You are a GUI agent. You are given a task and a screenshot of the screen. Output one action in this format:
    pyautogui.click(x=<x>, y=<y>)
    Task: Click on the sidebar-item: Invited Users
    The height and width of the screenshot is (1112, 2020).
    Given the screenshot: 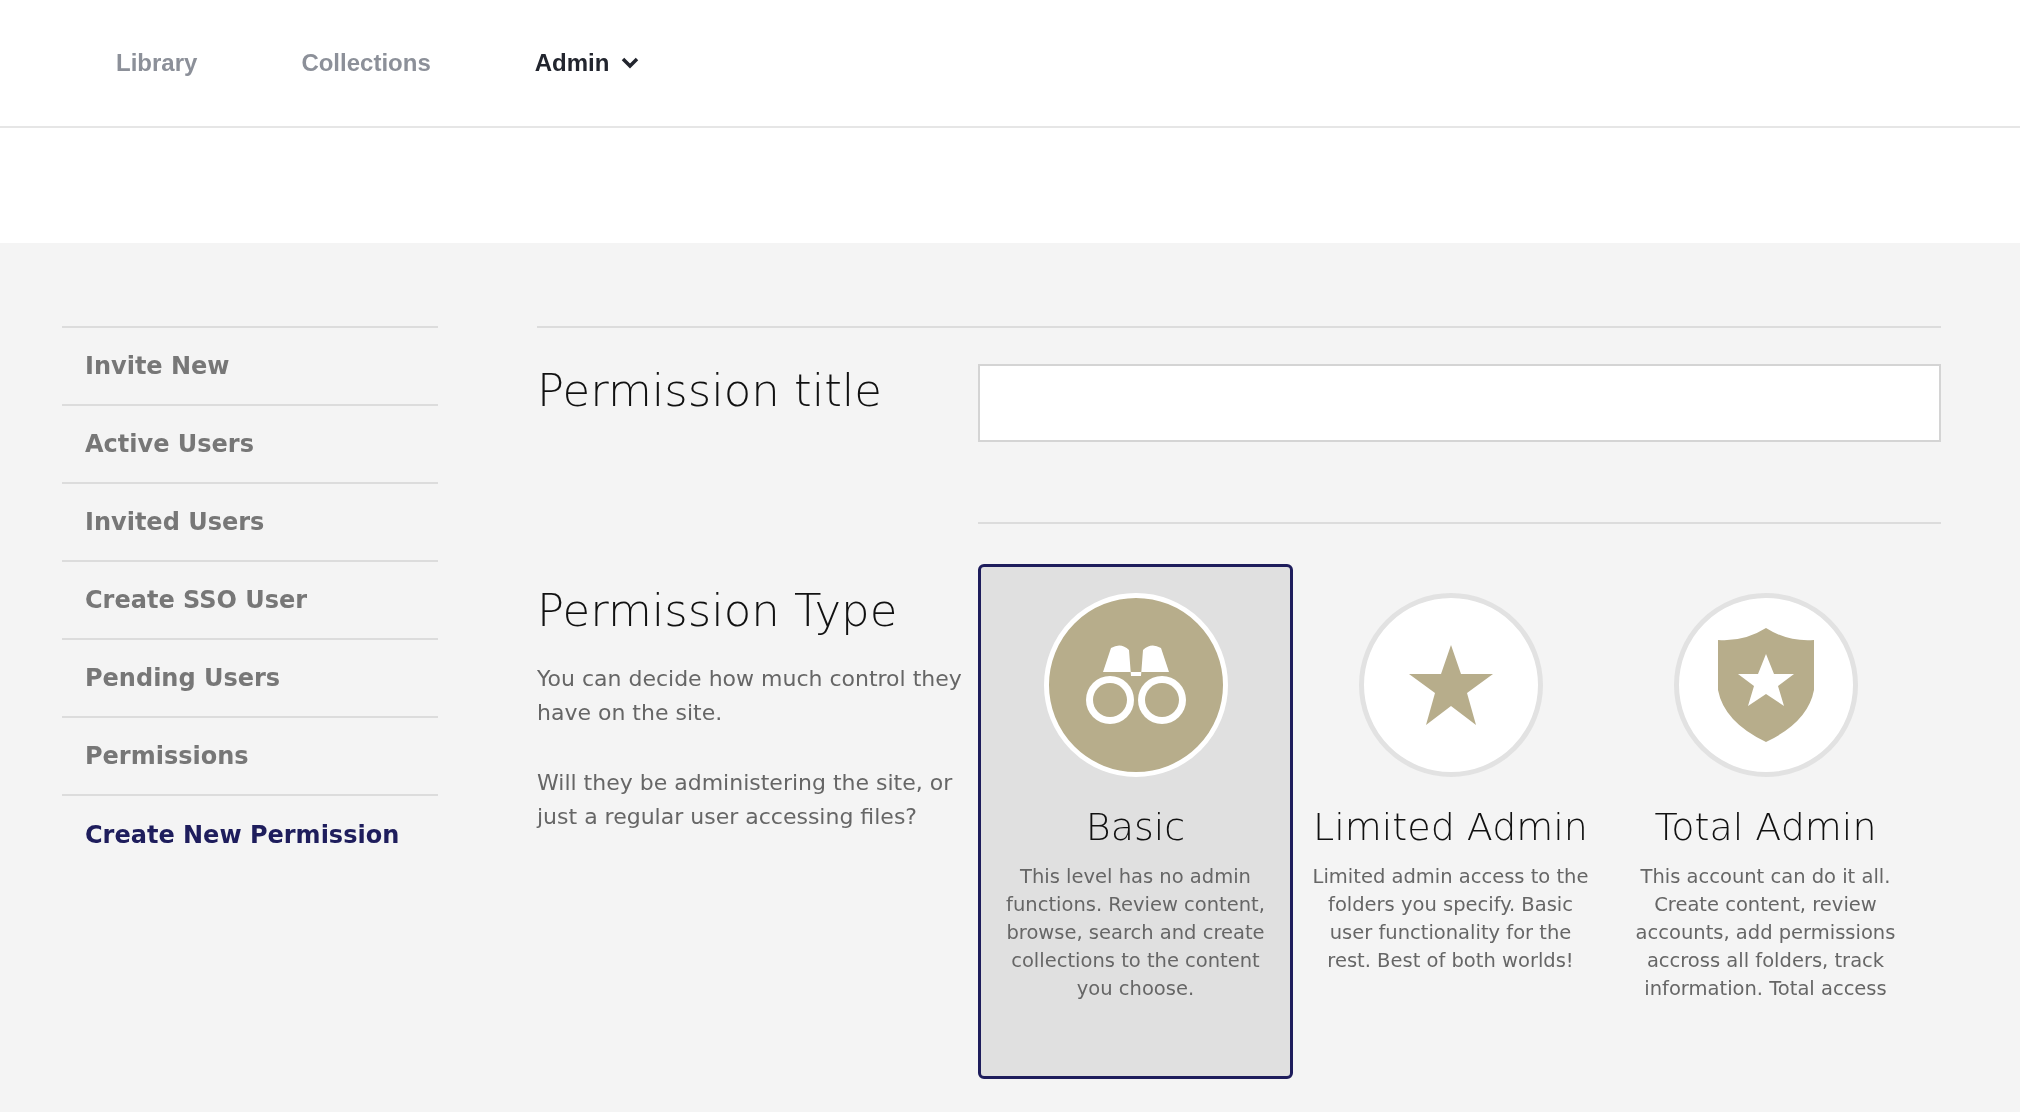 What is the action you would take?
    pyautogui.click(x=250, y=523)
    